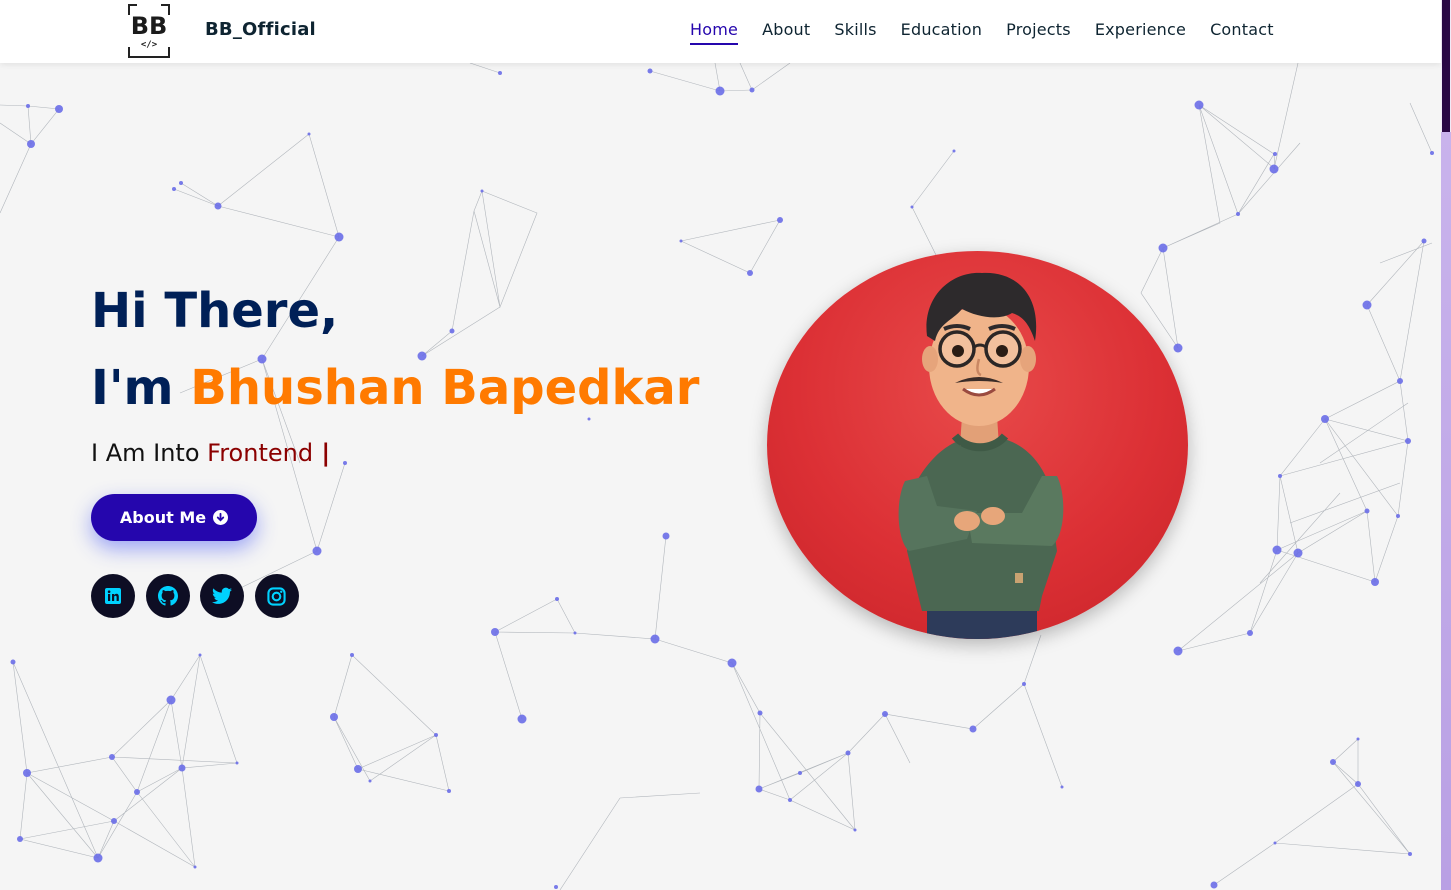 The height and width of the screenshot is (890, 1451). What do you see at coordinates (1242, 32) in the screenshot?
I see `nav-contact: Contact` at bounding box center [1242, 32].